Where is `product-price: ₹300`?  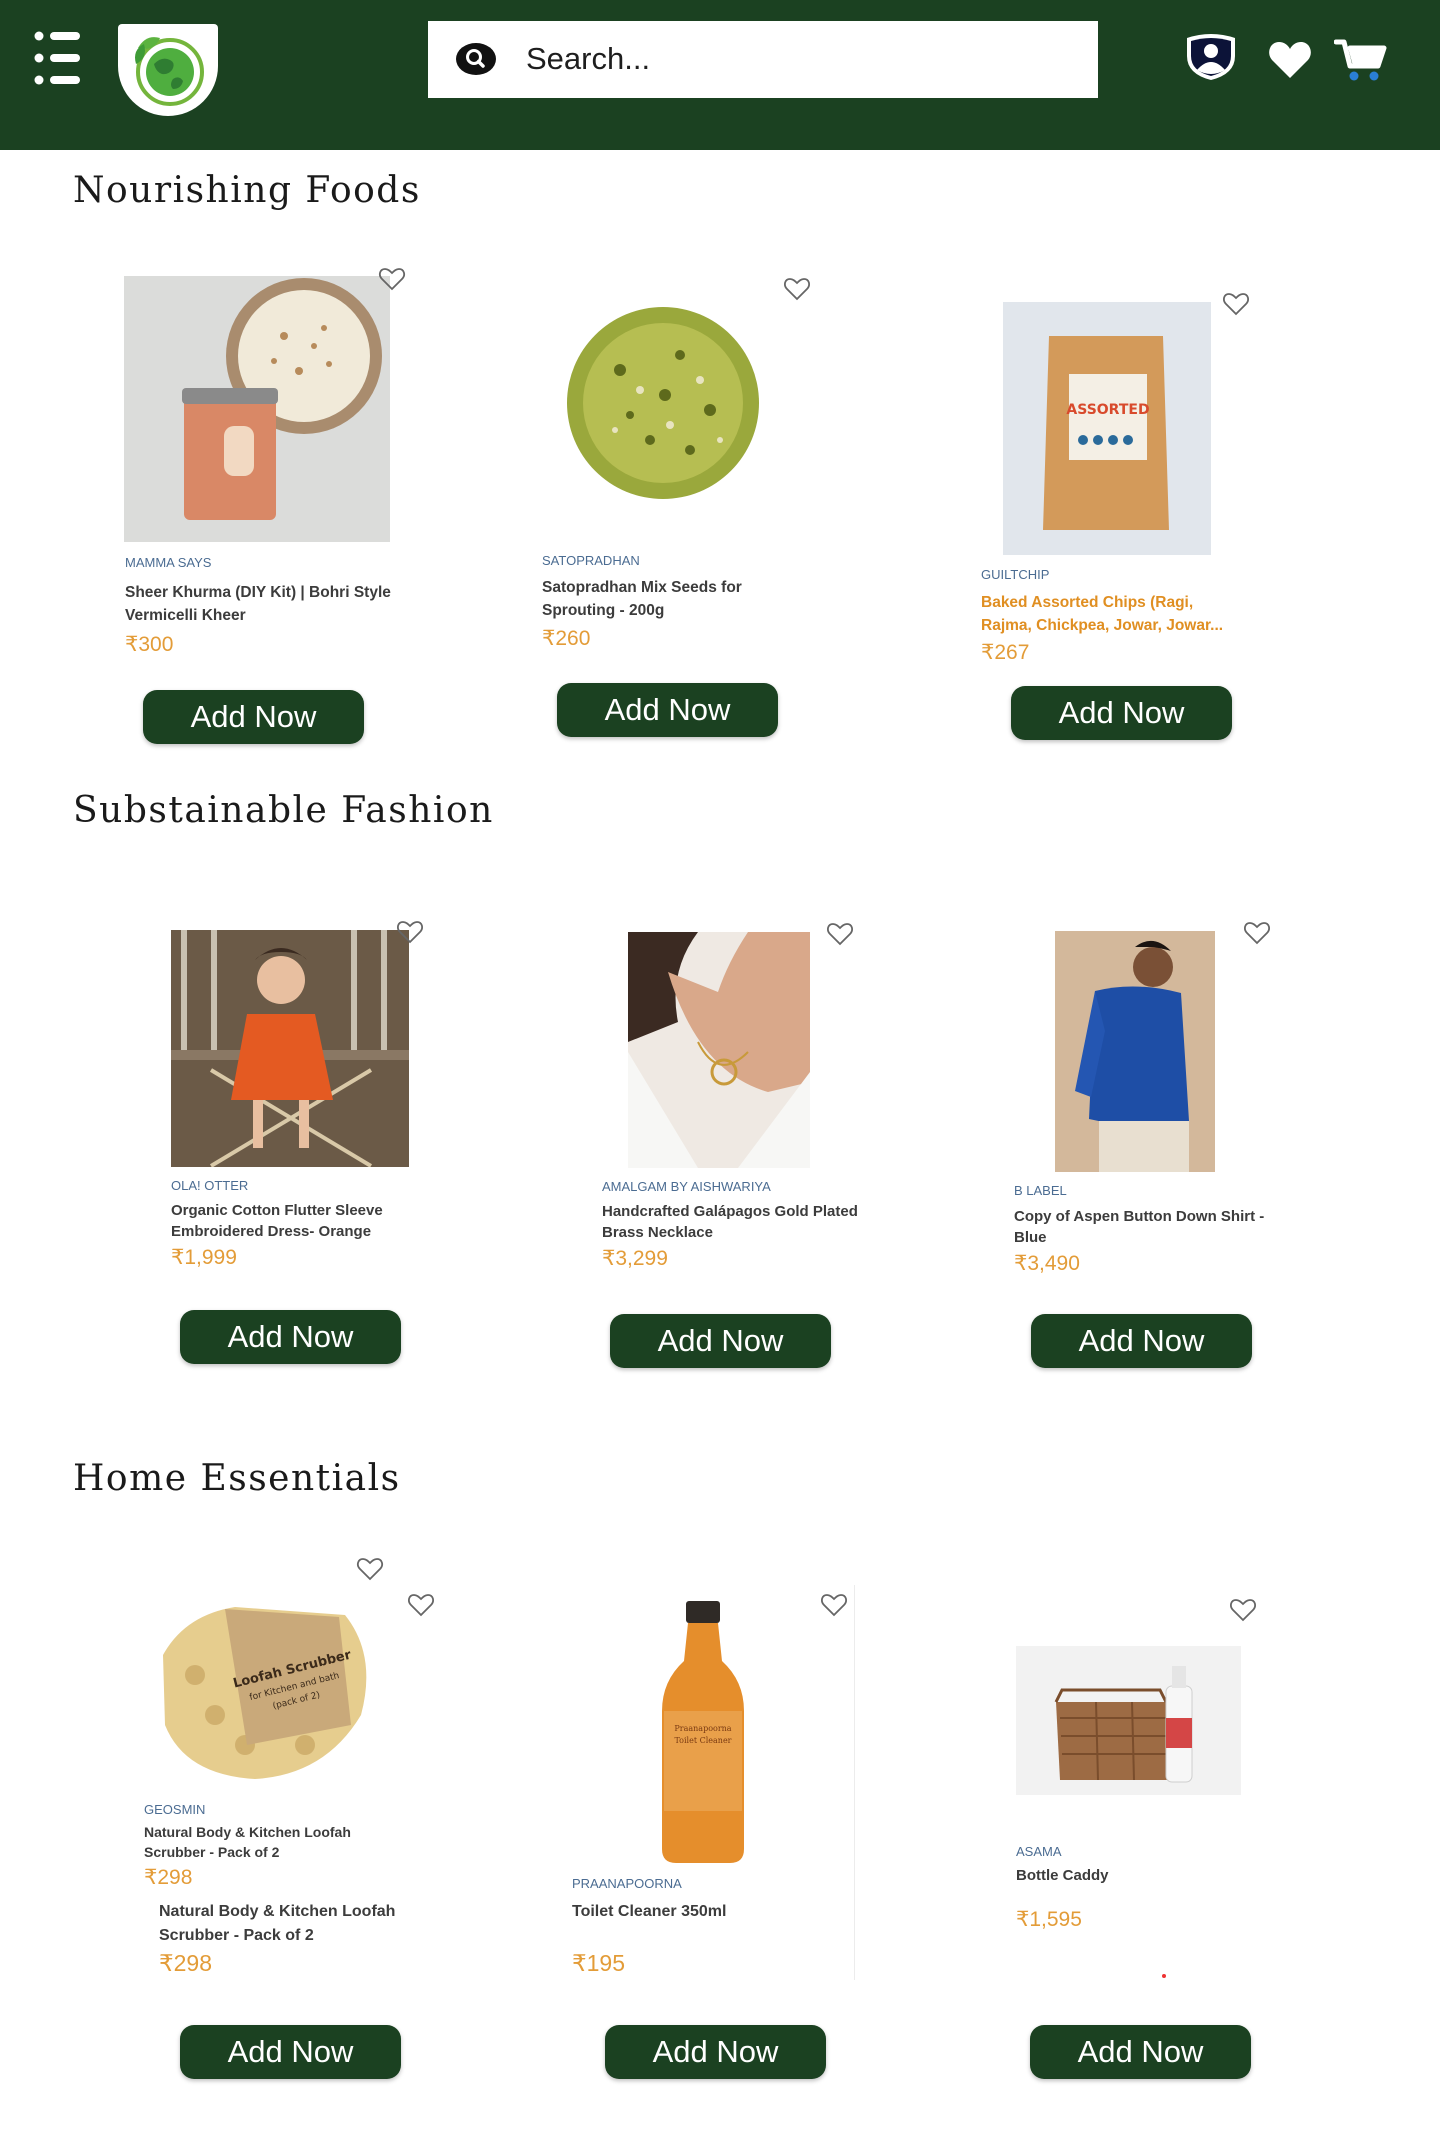
product-price: ₹300 is located at coordinates (149, 644).